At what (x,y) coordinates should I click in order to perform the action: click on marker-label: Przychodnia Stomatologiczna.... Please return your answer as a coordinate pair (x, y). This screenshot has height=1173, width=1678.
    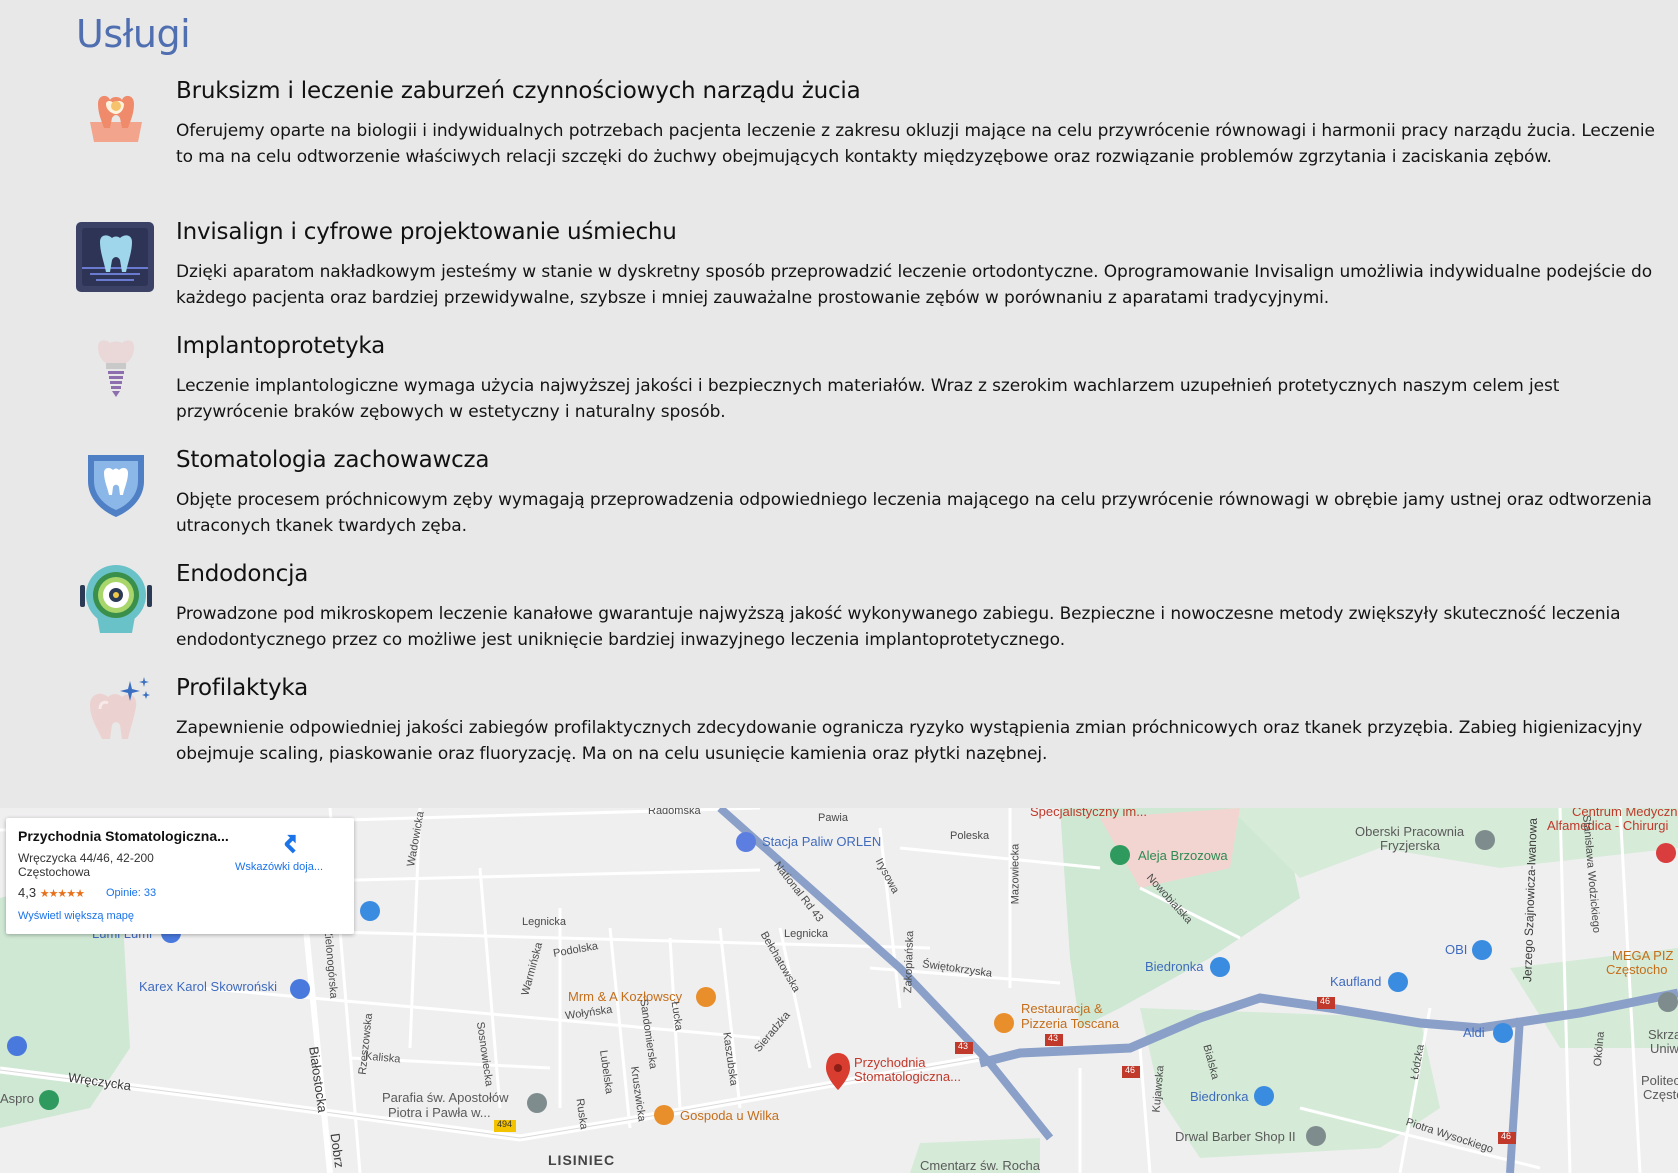
    Looking at the image, I should click on (907, 1070).